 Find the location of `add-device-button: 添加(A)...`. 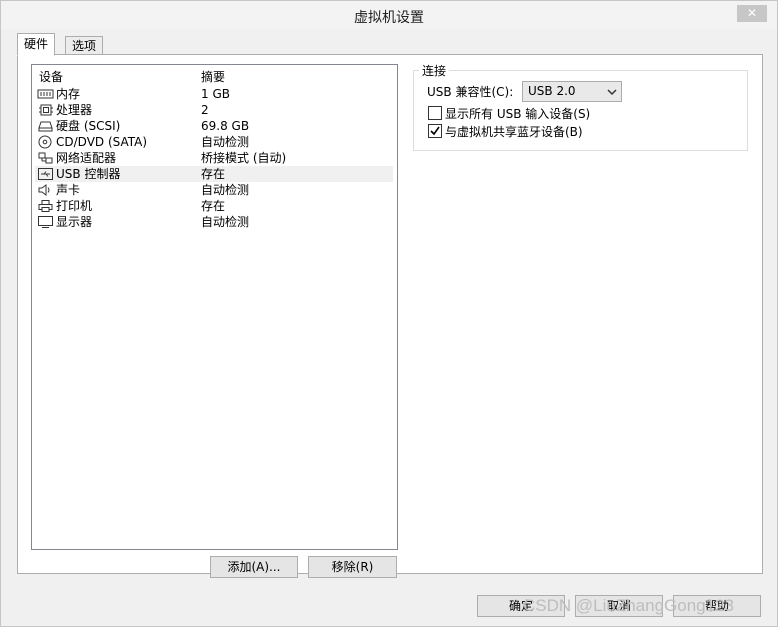

add-device-button: 添加(A)... is located at coordinates (254, 567).